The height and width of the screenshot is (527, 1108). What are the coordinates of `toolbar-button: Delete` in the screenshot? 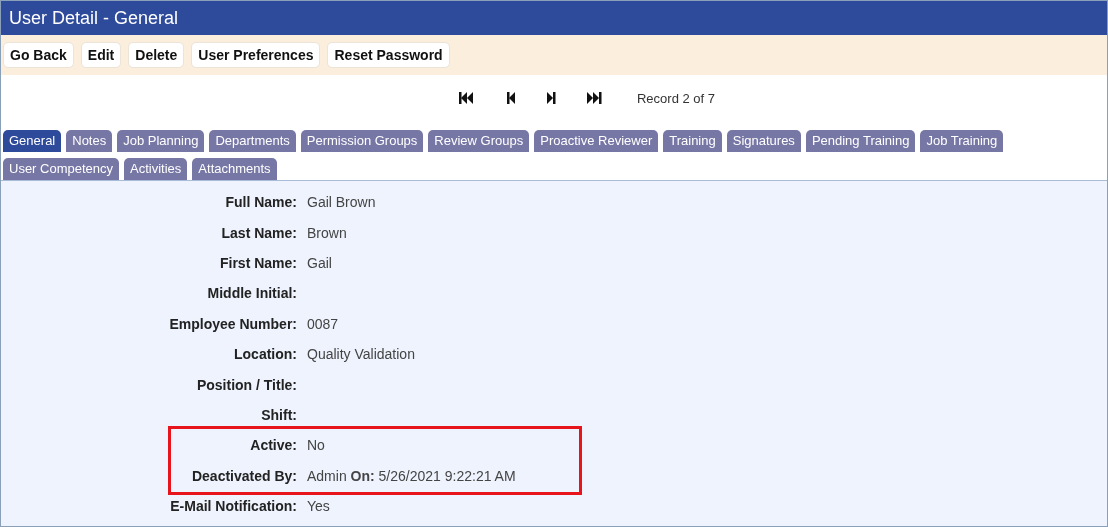 It's located at (156, 55).